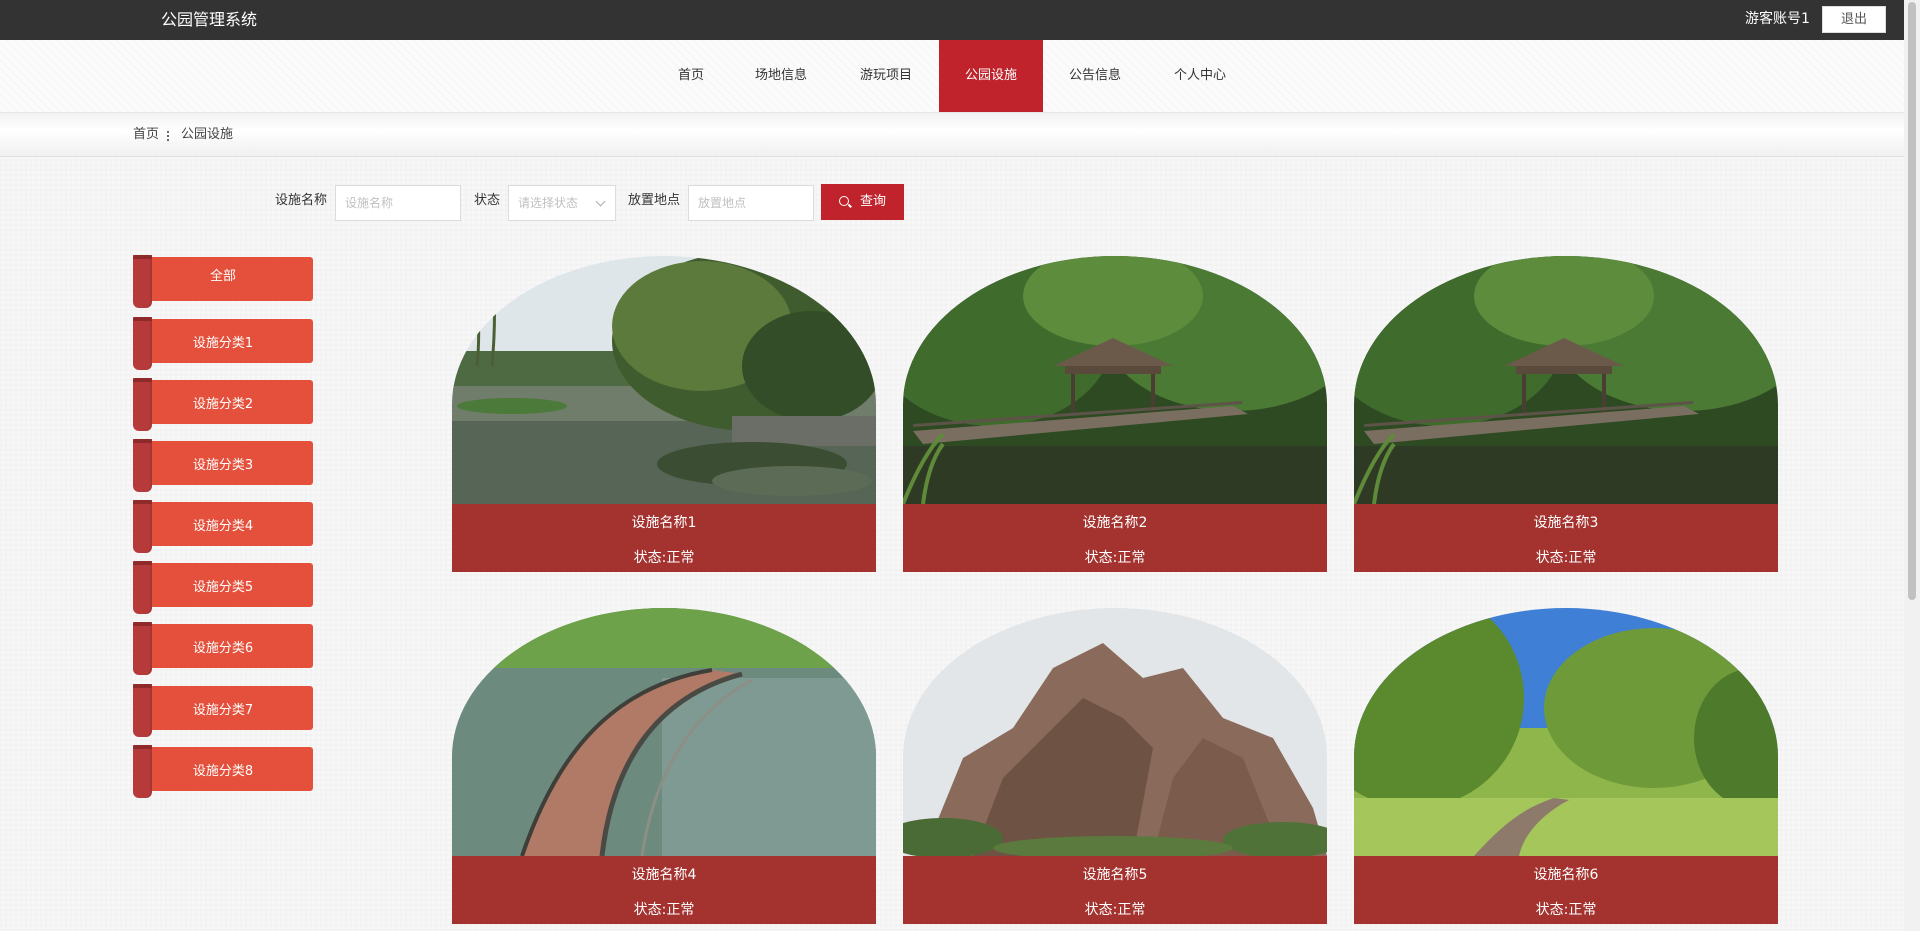  I want to click on facility-name: 设施名称4, so click(664, 875).